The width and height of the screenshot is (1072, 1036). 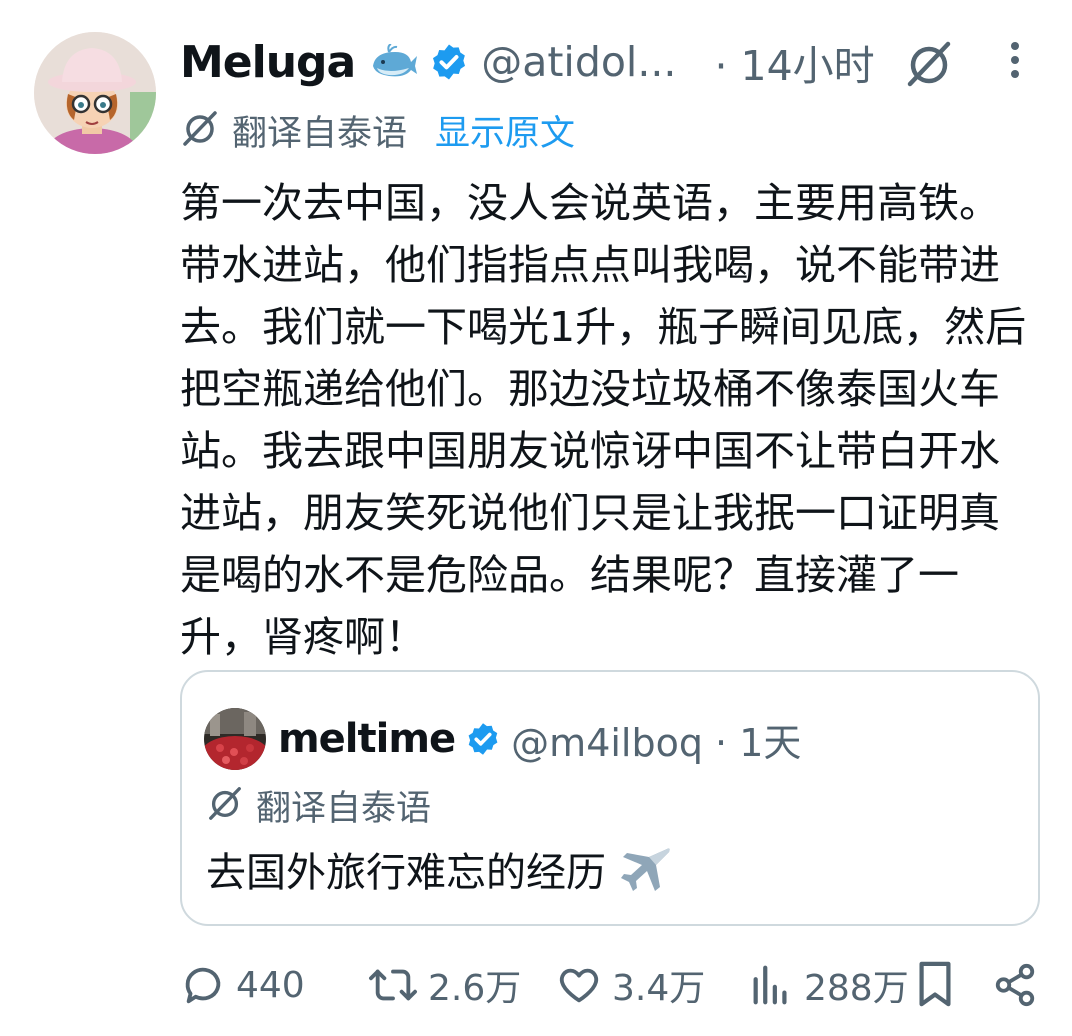 I want to click on like-count: 3.4万, so click(x=659, y=988).